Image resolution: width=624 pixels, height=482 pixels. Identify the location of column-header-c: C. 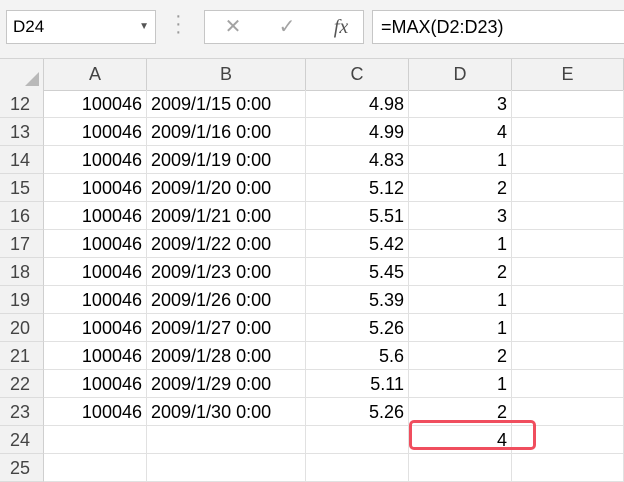
(357, 74).